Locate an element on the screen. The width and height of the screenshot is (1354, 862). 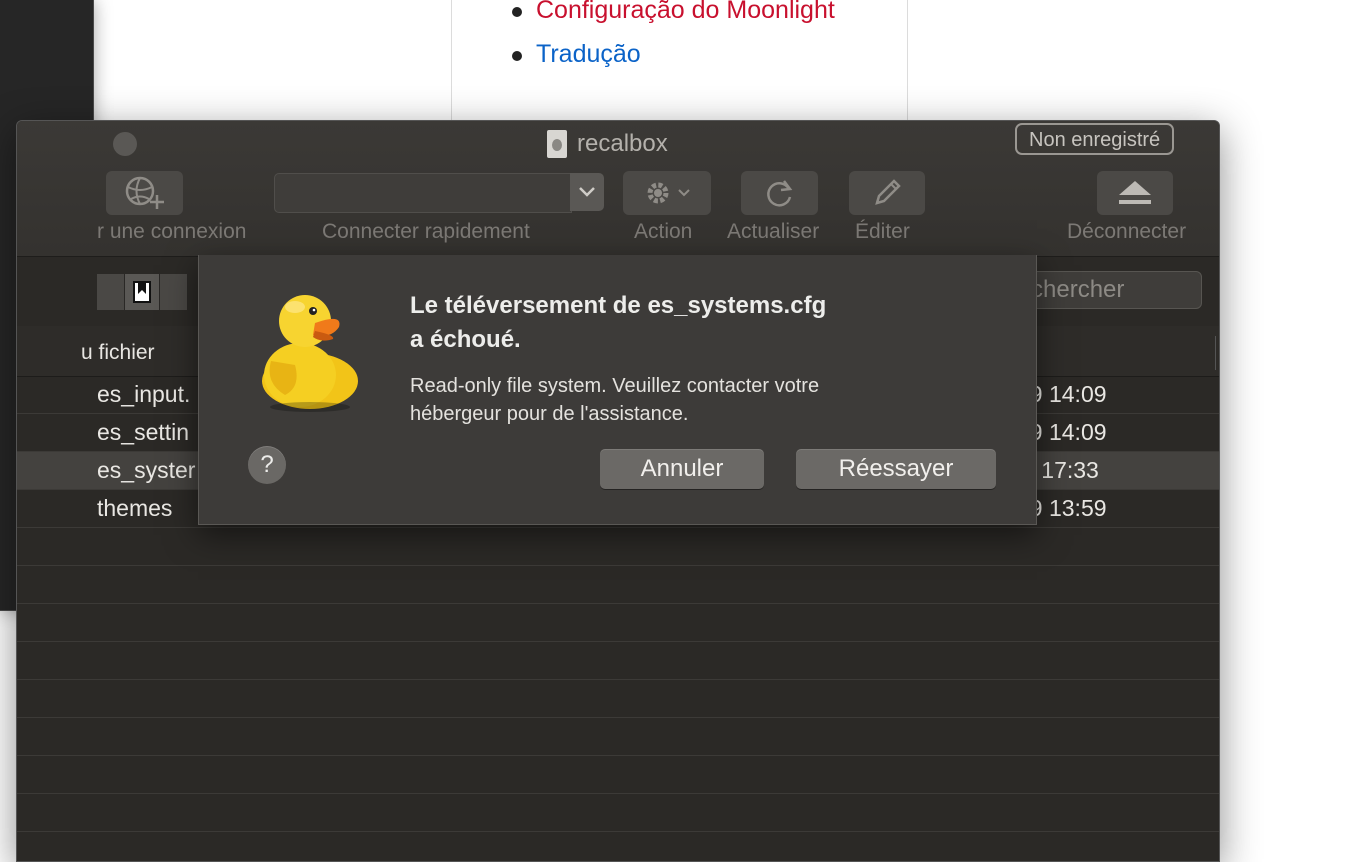
unregistered-badge: Non enregistré is located at coordinates (1095, 139).